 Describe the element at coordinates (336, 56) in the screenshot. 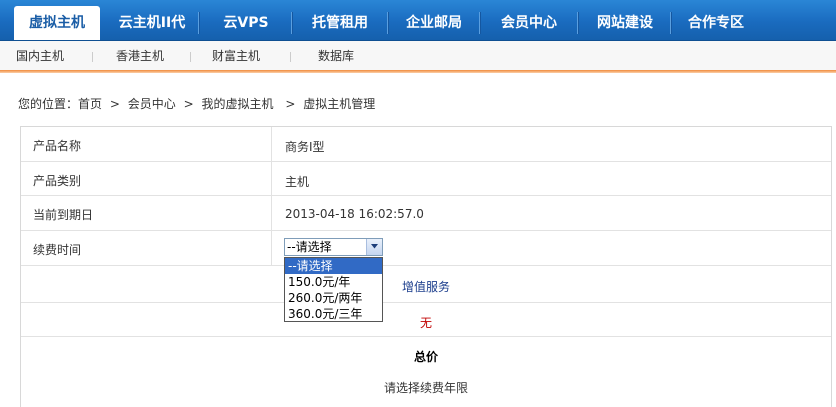

I see `subnav-database: 数据库` at that location.